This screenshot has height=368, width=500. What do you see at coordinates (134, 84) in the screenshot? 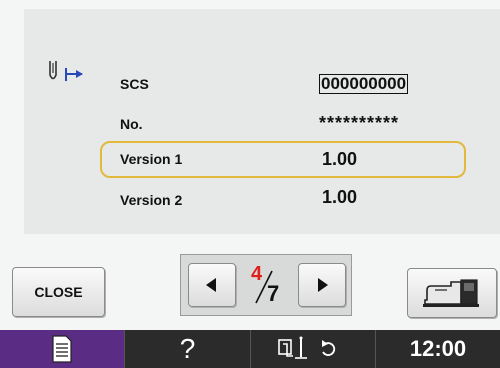
I see `scs-label: SCS` at bounding box center [134, 84].